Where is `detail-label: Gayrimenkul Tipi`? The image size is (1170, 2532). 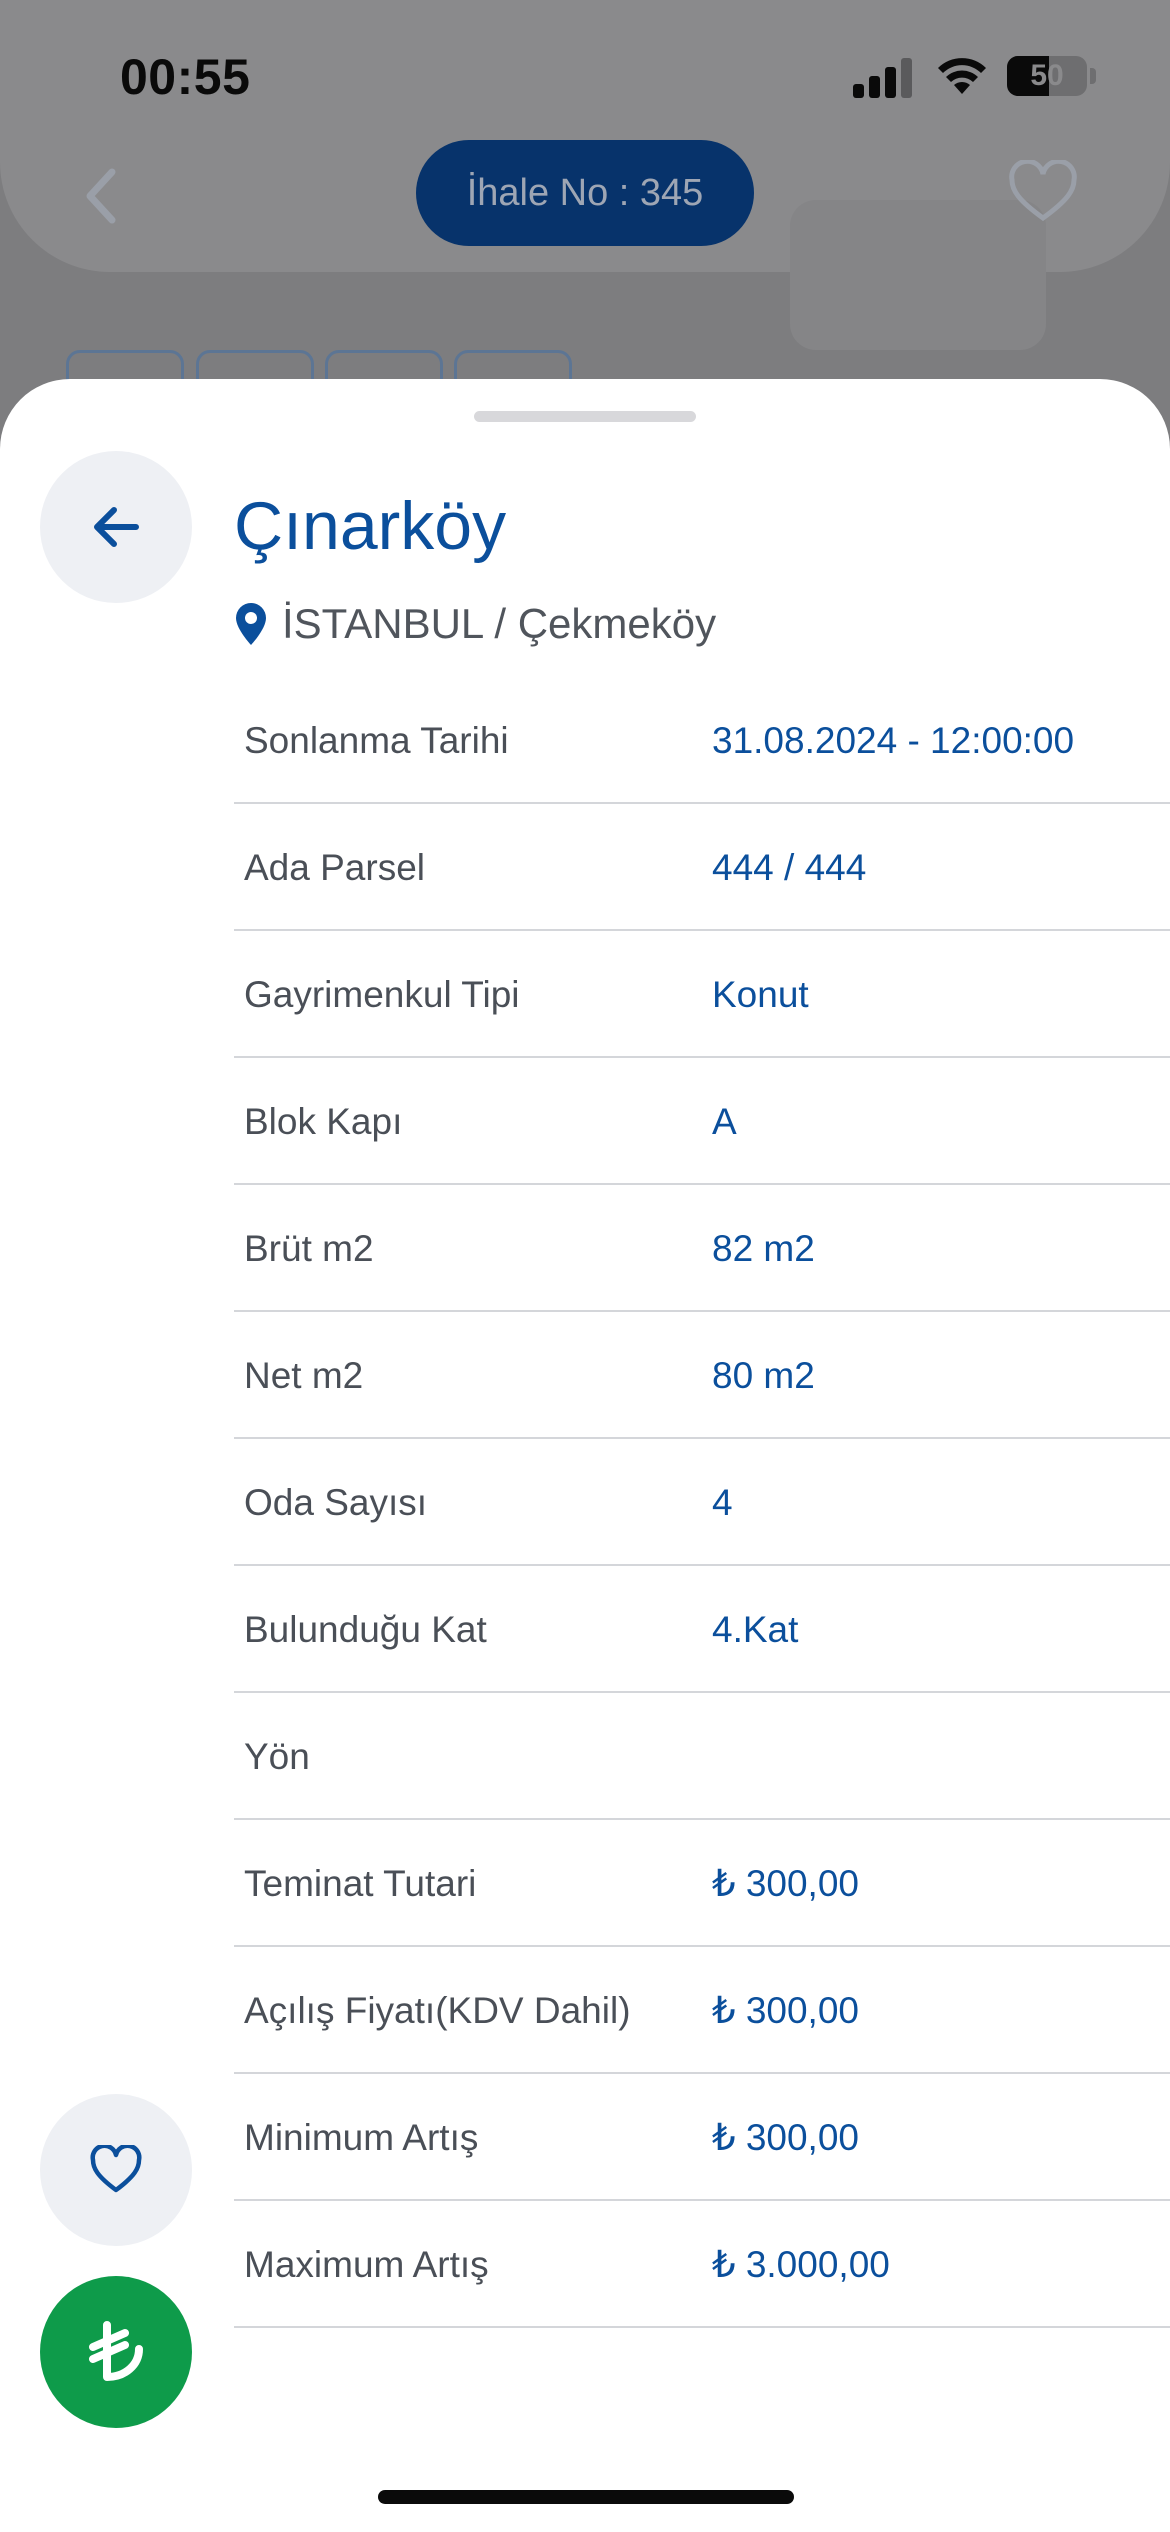
detail-label: Gayrimenkul Tipi is located at coordinates (382, 994).